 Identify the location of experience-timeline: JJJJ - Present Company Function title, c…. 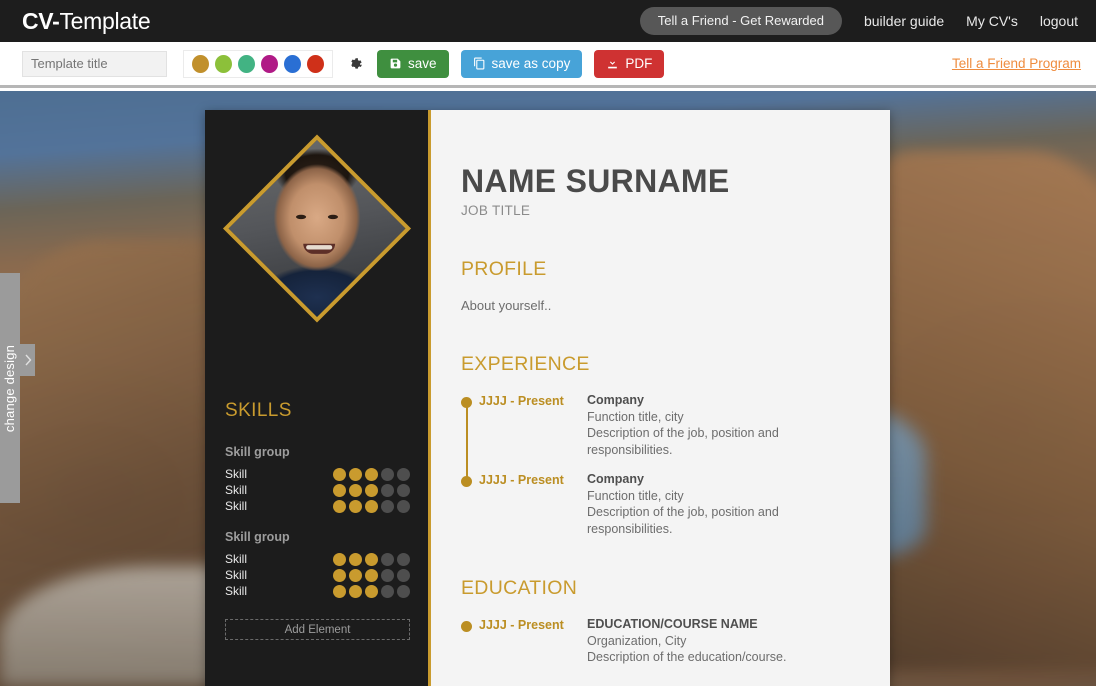
(656, 465).